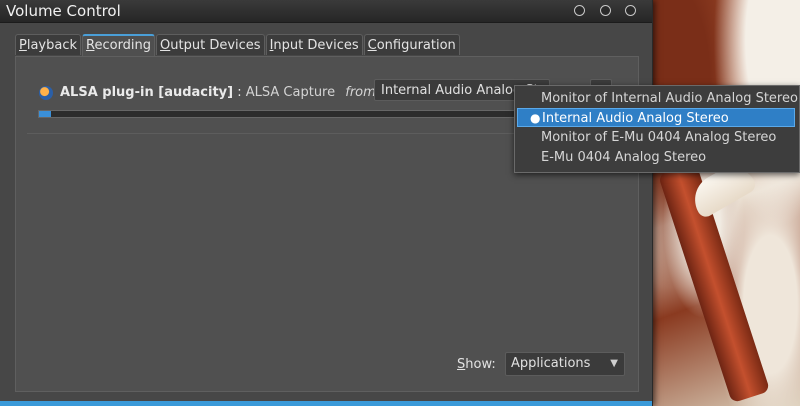 This screenshot has width=800, height=406. What do you see at coordinates (23, 45) in the screenshot?
I see `tab-playback-mnemonic: P` at bounding box center [23, 45].